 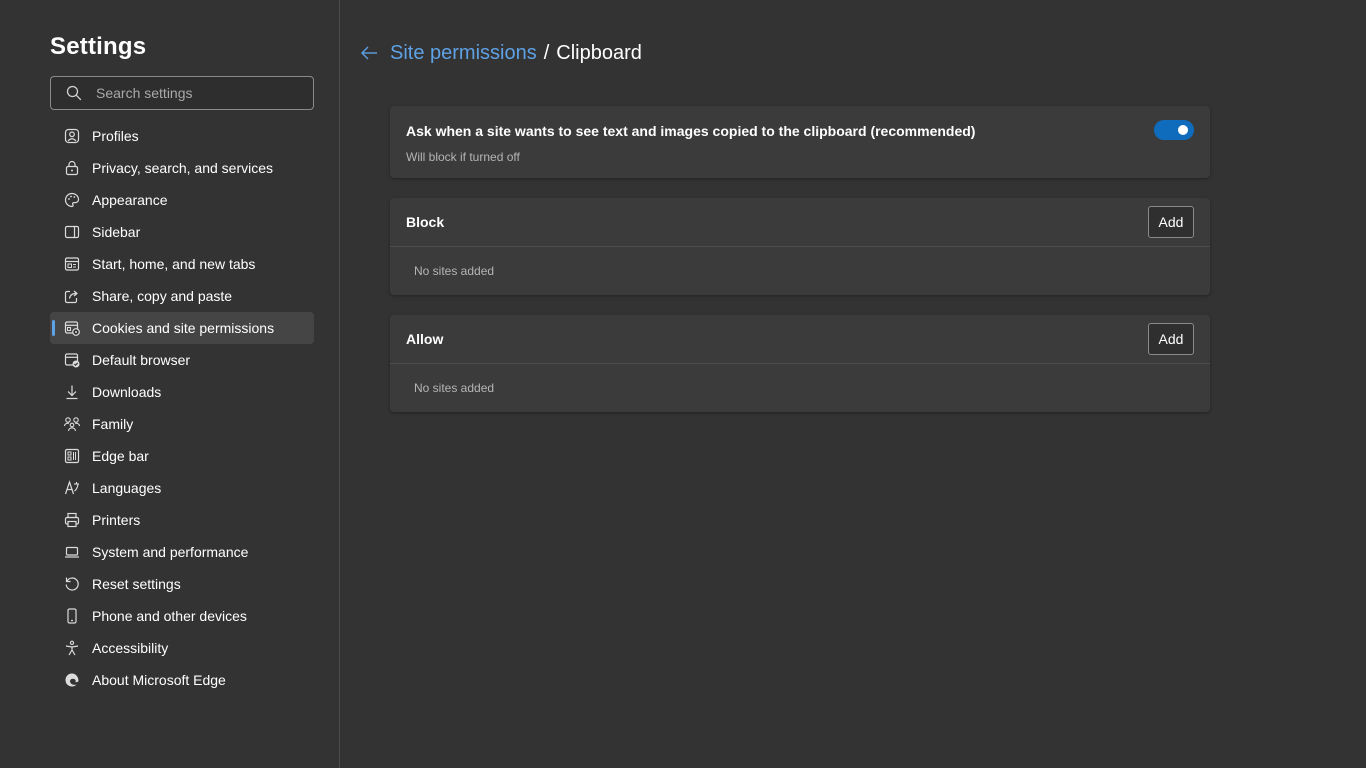 I want to click on sidebar-item-default-browser: Default browser, so click(x=182, y=360).